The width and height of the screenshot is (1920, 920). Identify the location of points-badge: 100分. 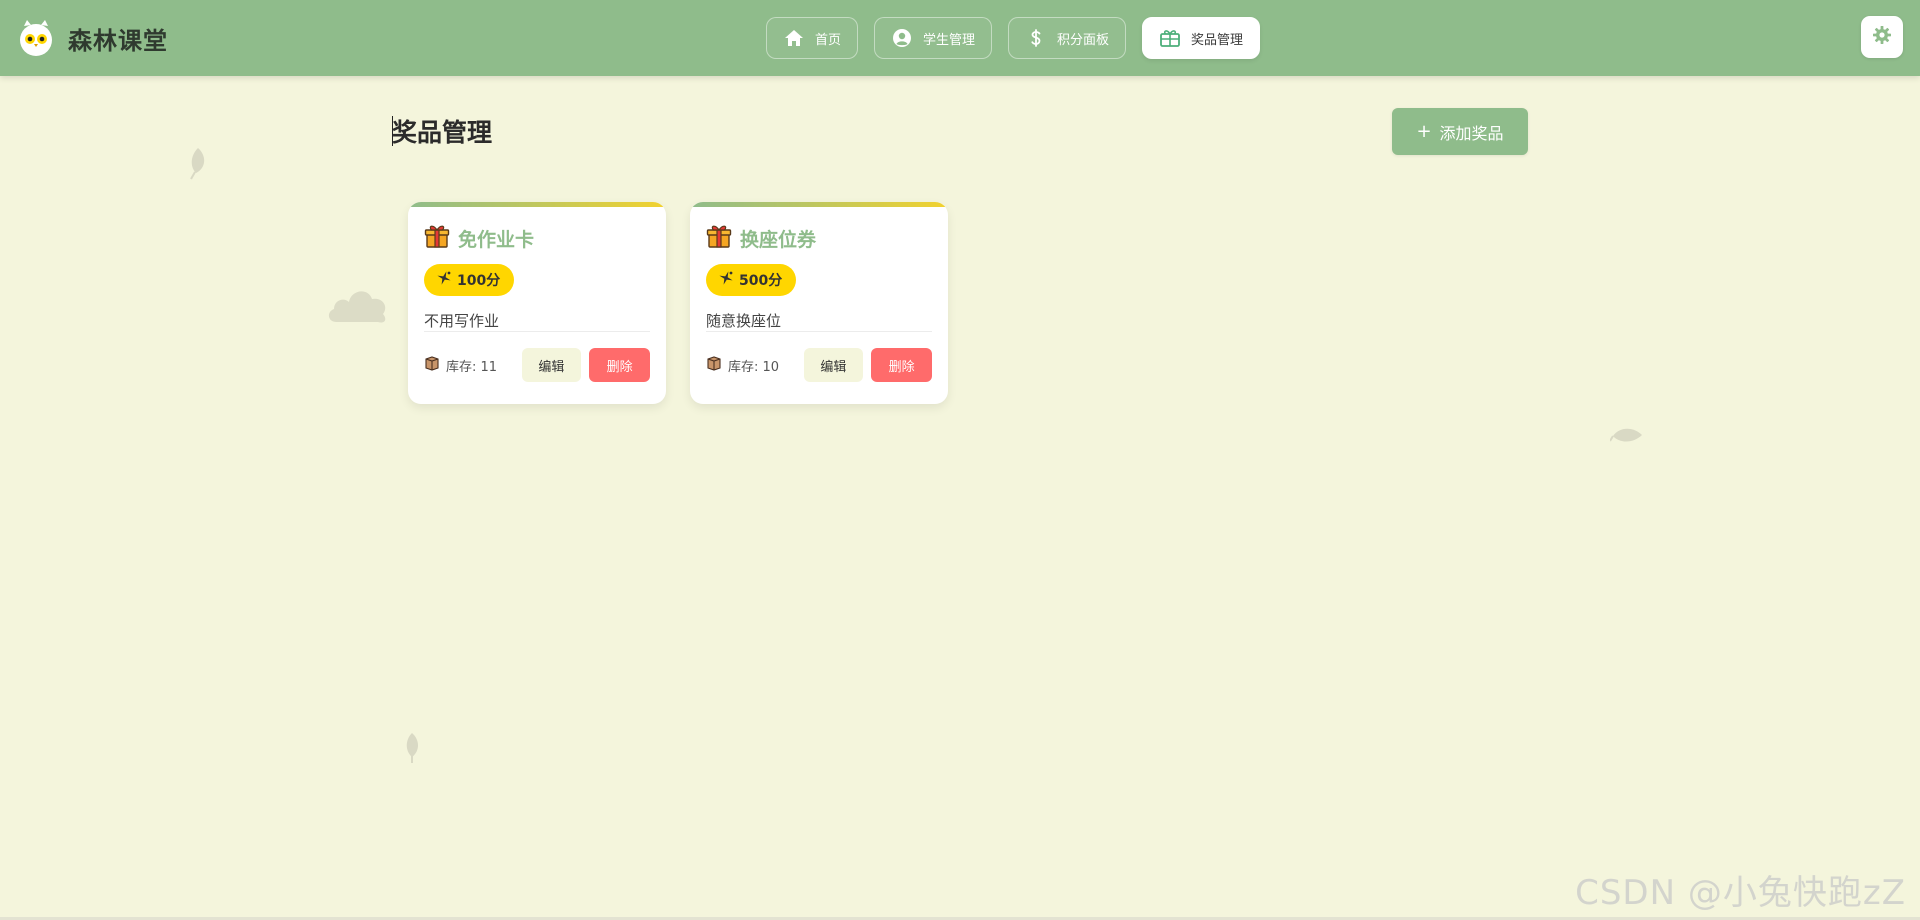
(469, 280).